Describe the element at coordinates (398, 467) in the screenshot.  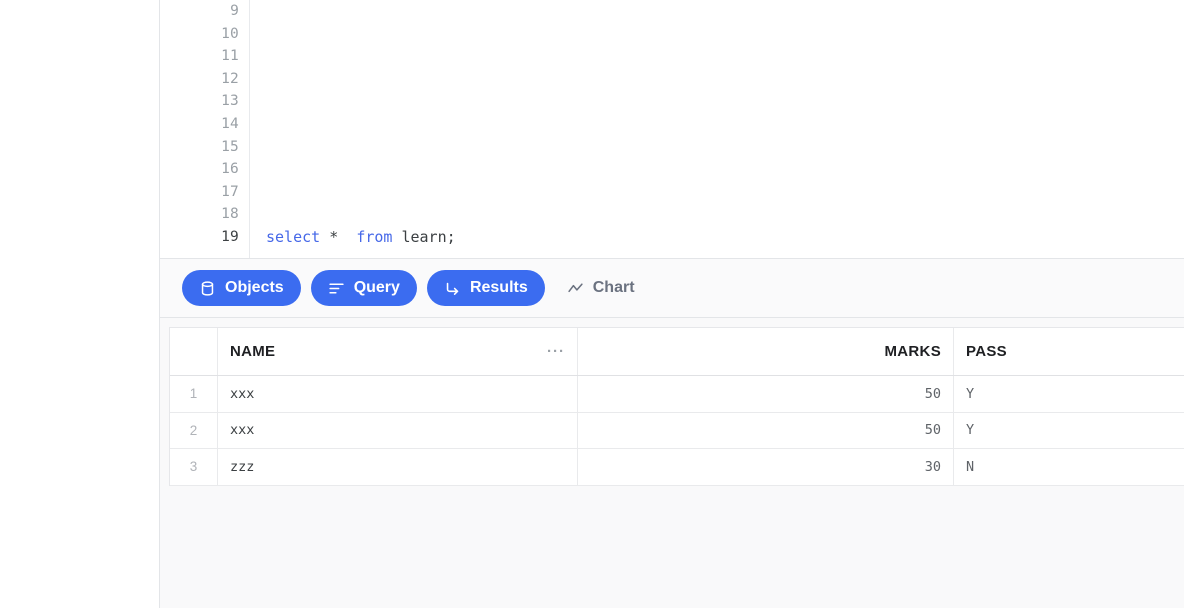
I see `cell-name: zzz` at that location.